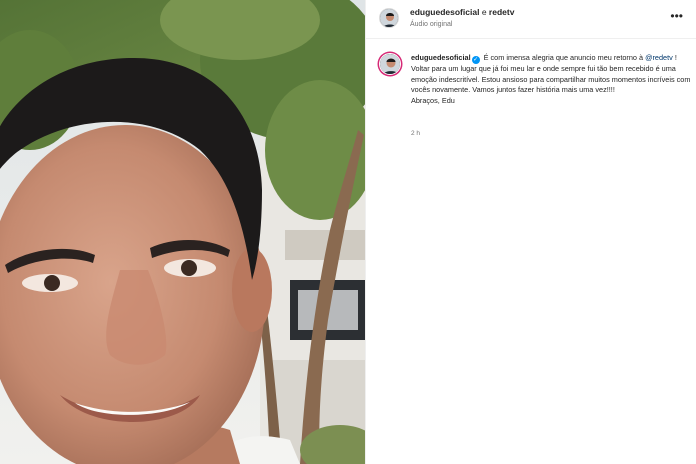  What do you see at coordinates (659, 57) in the screenshot?
I see `mention-link: @redetv` at bounding box center [659, 57].